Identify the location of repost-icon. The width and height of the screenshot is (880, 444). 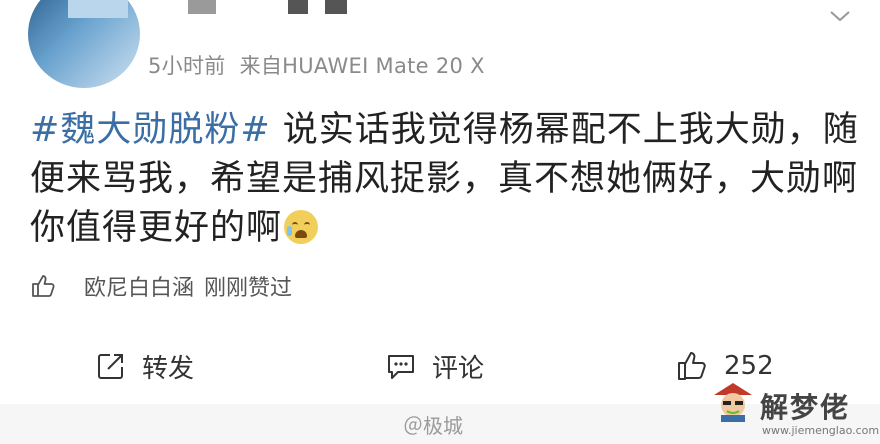
(110, 366).